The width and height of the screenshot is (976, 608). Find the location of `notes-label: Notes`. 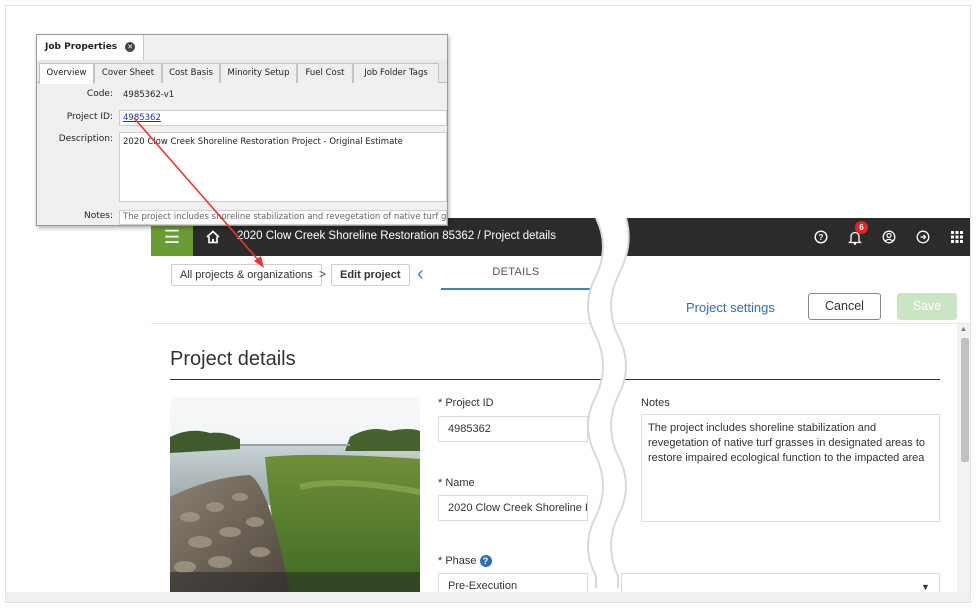

notes-label: Notes is located at coordinates (655, 403).